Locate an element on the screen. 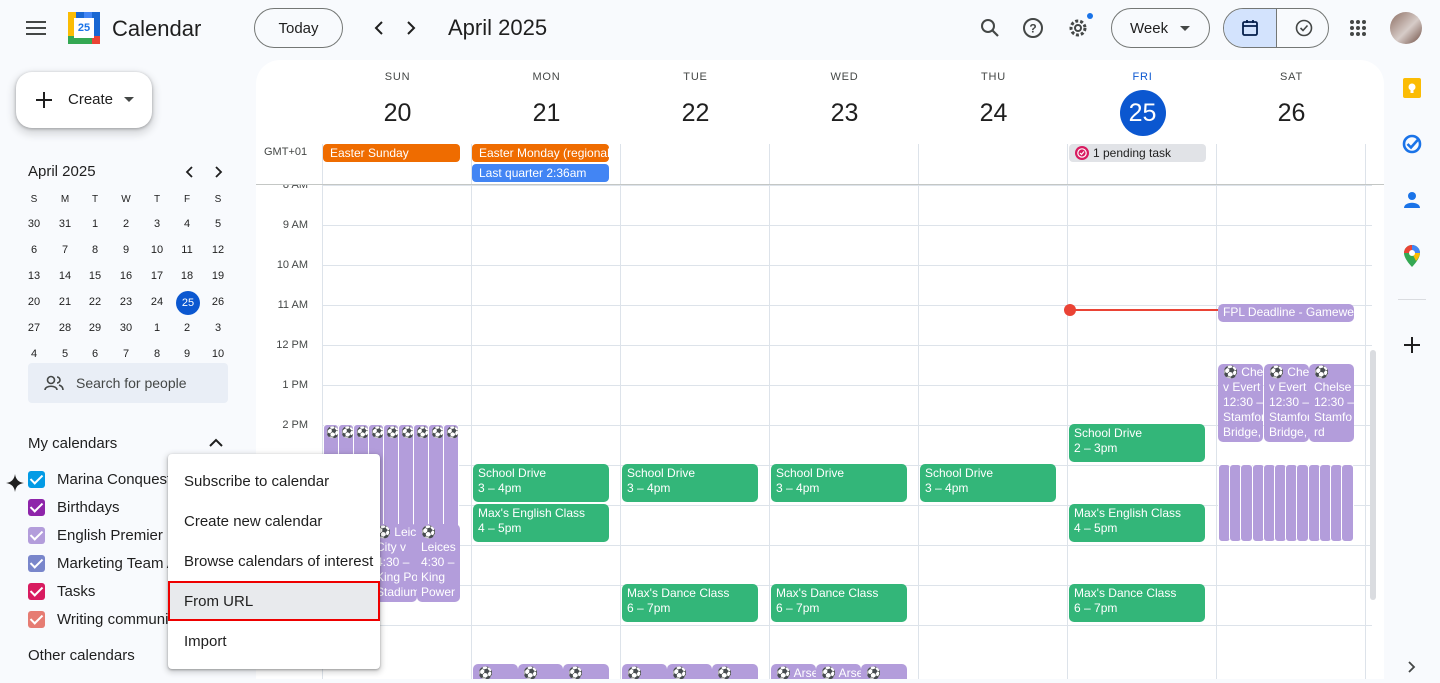  calendar-list-item: Tasks is located at coordinates (61, 591).